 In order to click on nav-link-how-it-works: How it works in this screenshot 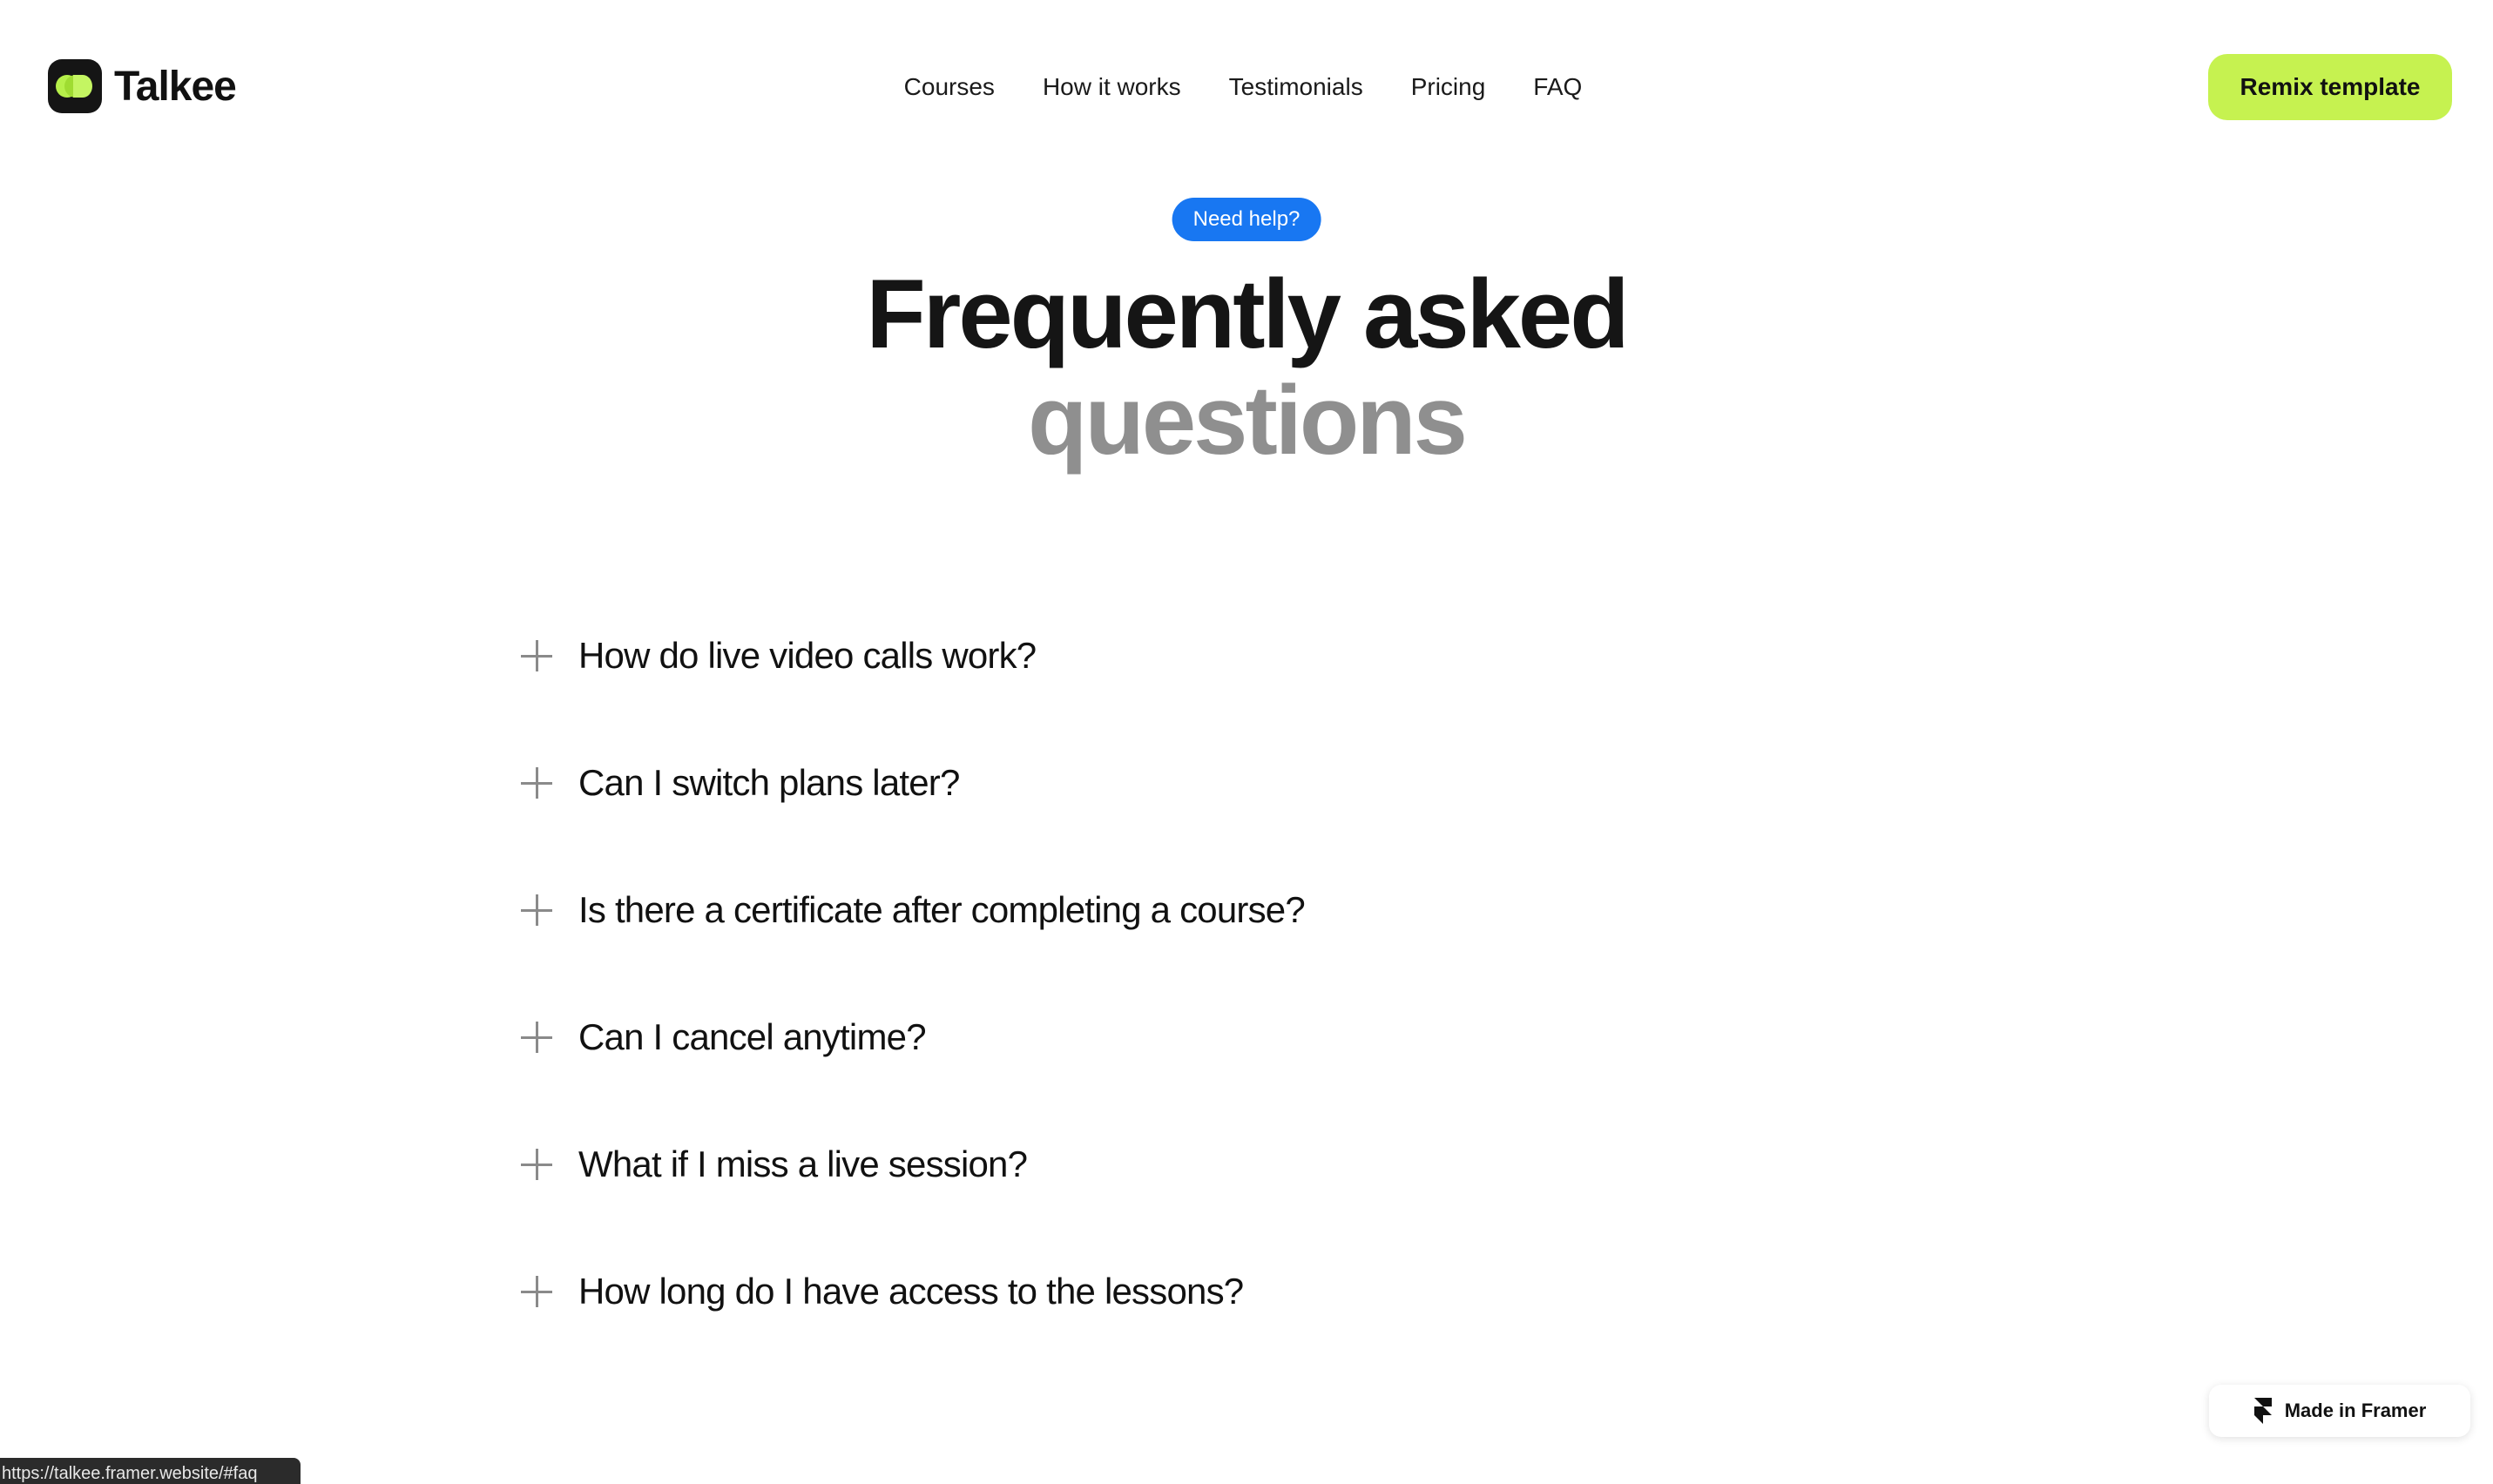, I will do `click(1112, 87)`.